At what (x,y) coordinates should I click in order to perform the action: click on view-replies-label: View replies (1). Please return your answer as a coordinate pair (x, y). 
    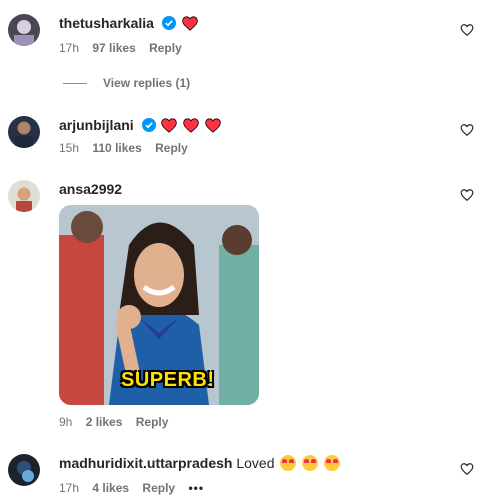
    Looking at the image, I should click on (147, 83).